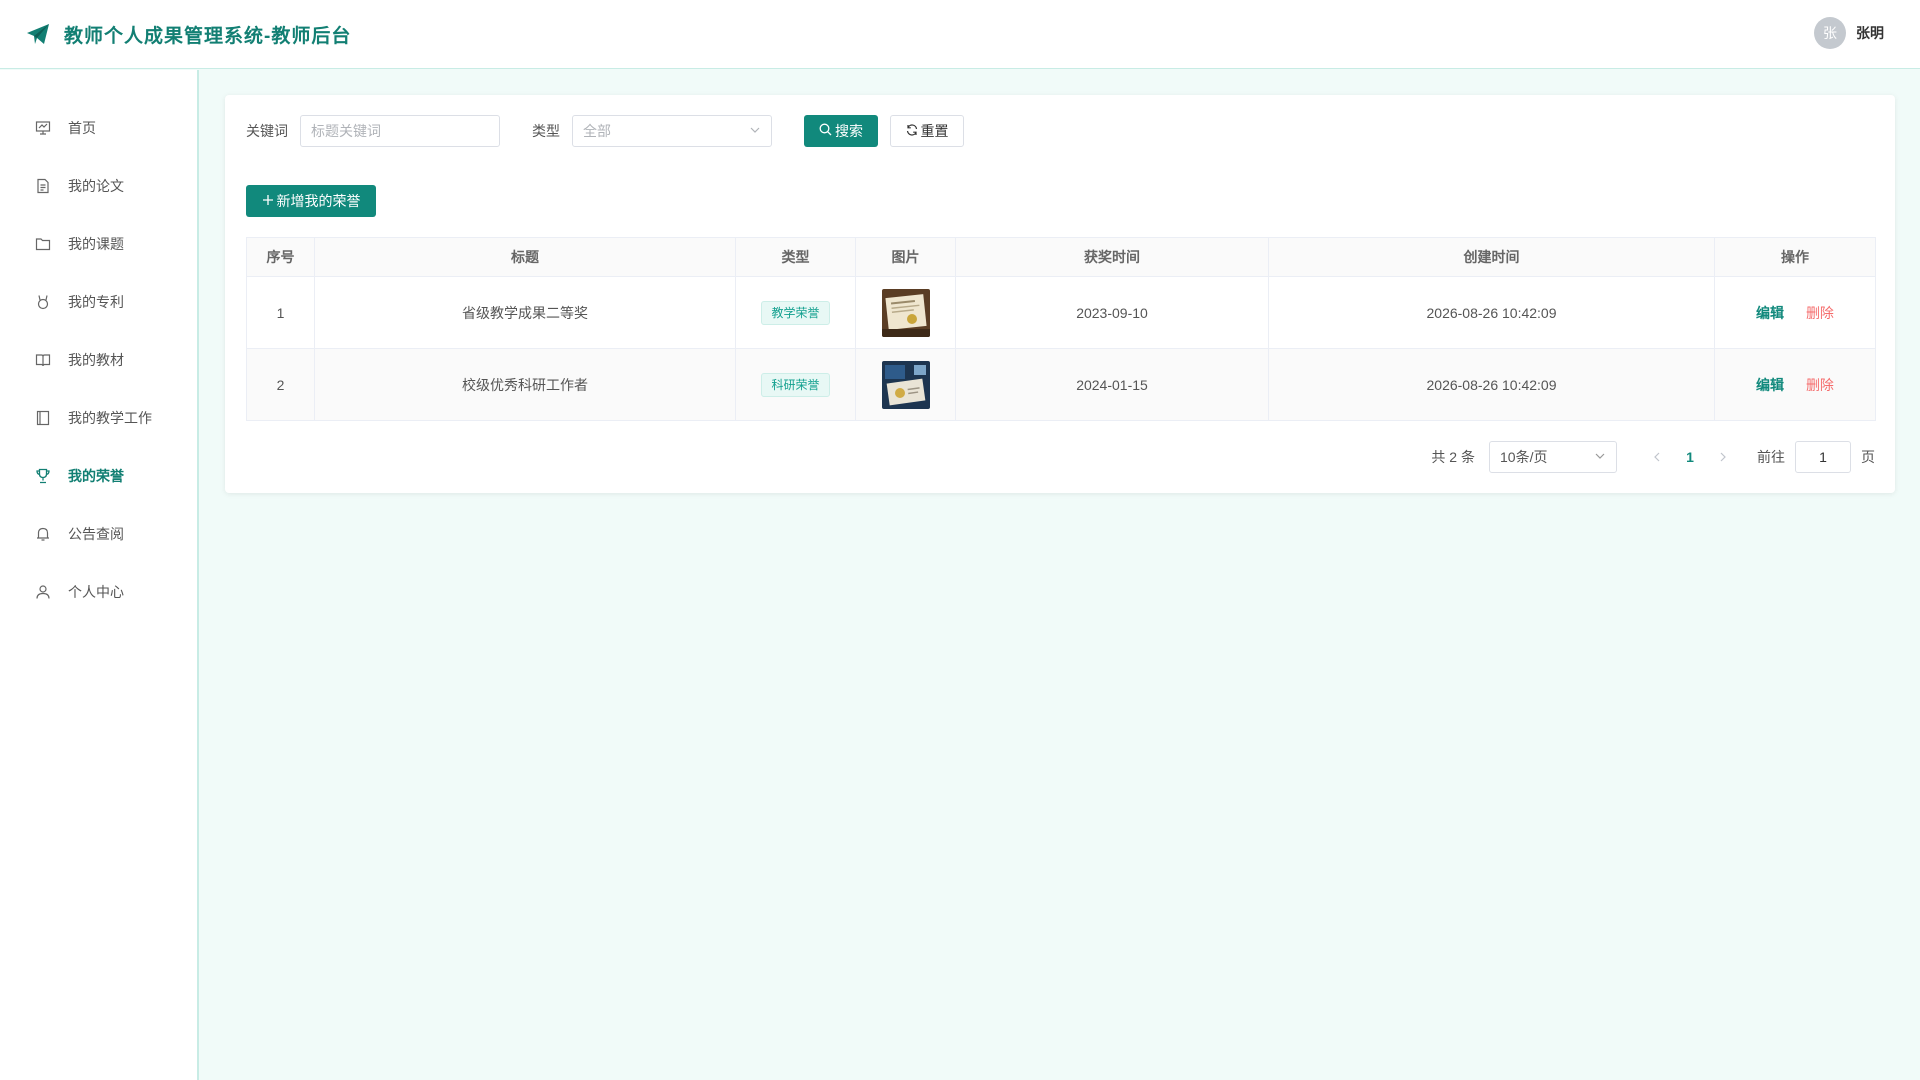 The width and height of the screenshot is (1920, 1080). Describe the element at coordinates (825, 131) in the screenshot. I see `search-icon` at that location.